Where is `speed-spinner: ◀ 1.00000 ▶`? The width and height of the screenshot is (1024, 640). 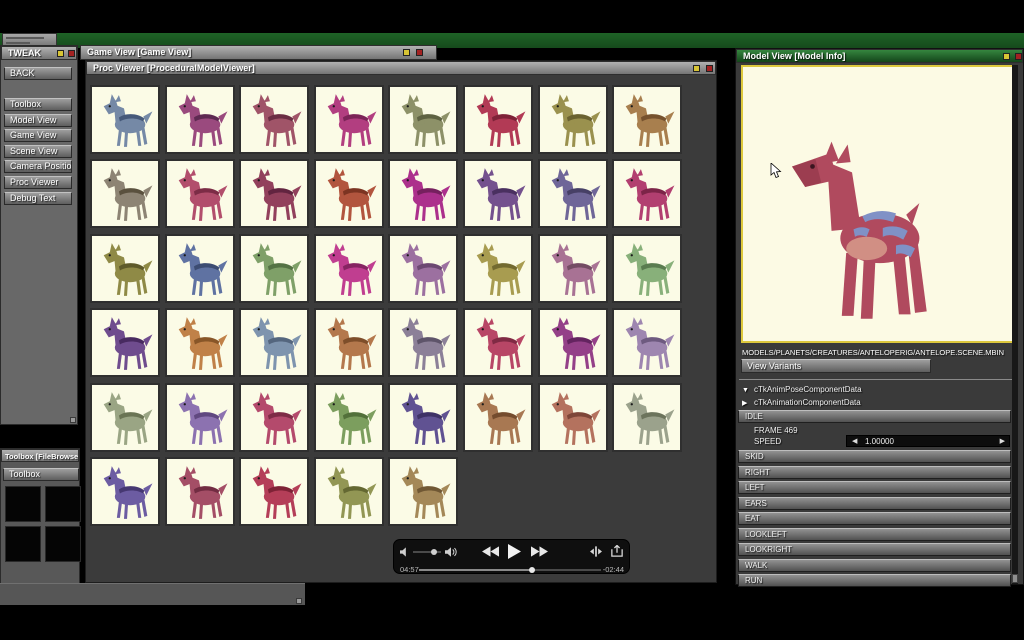 speed-spinner: ◀ 1.00000 ▶ is located at coordinates (928, 441).